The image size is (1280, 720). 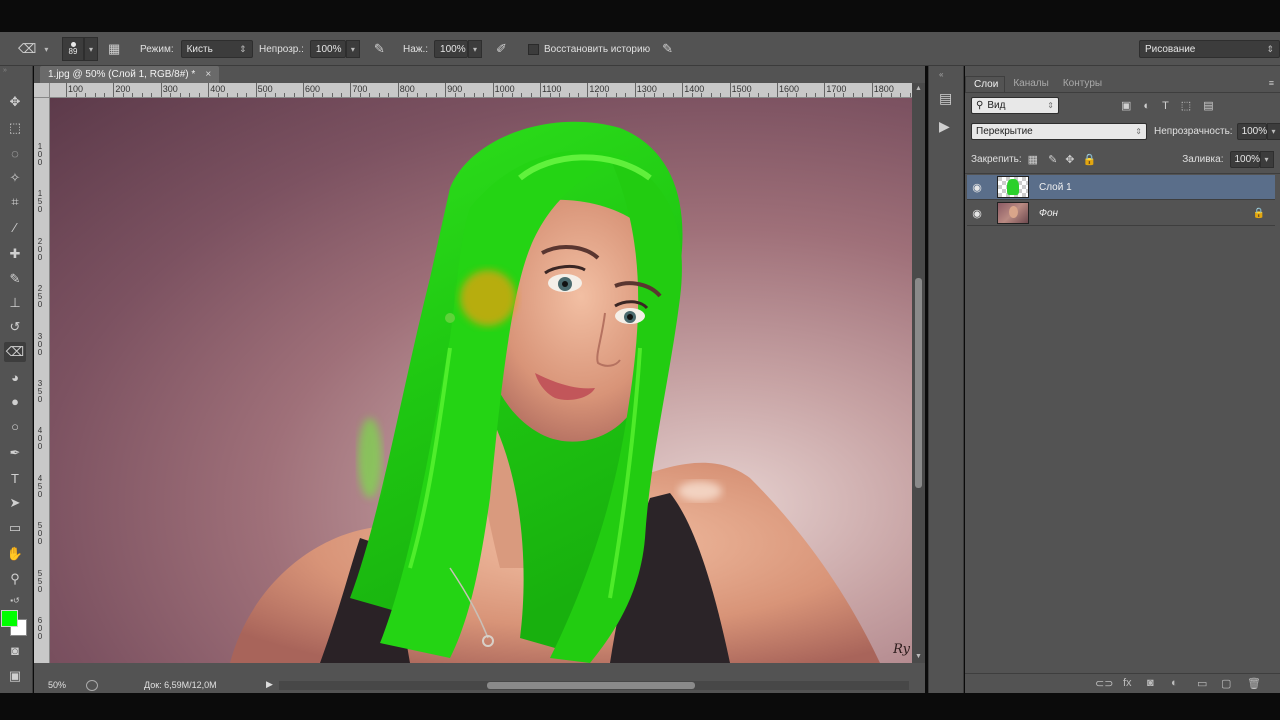 What do you see at coordinates (918, 89) in the screenshot?
I see `scroll-up-icon: ▲` at bounding box center [918, 89].